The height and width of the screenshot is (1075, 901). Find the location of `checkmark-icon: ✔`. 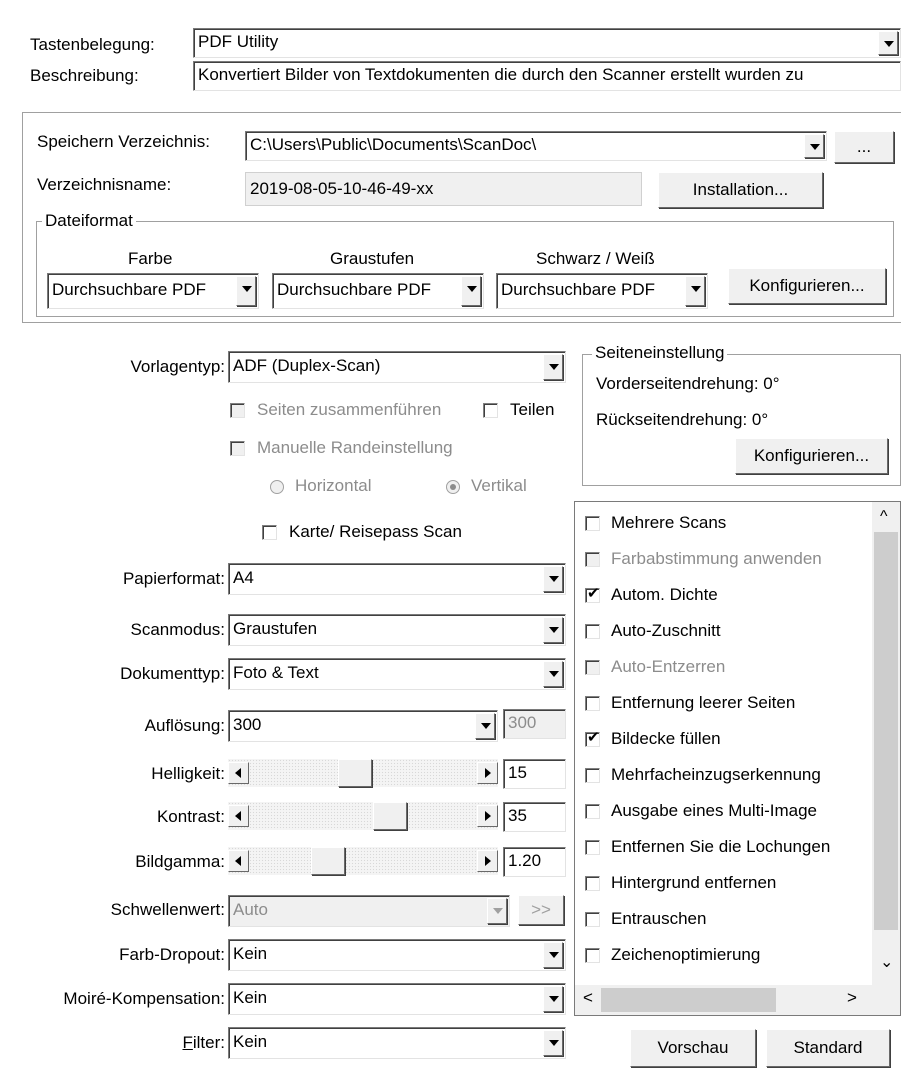

checkmark-icon: ✔ is located at coordinates (593, 737).